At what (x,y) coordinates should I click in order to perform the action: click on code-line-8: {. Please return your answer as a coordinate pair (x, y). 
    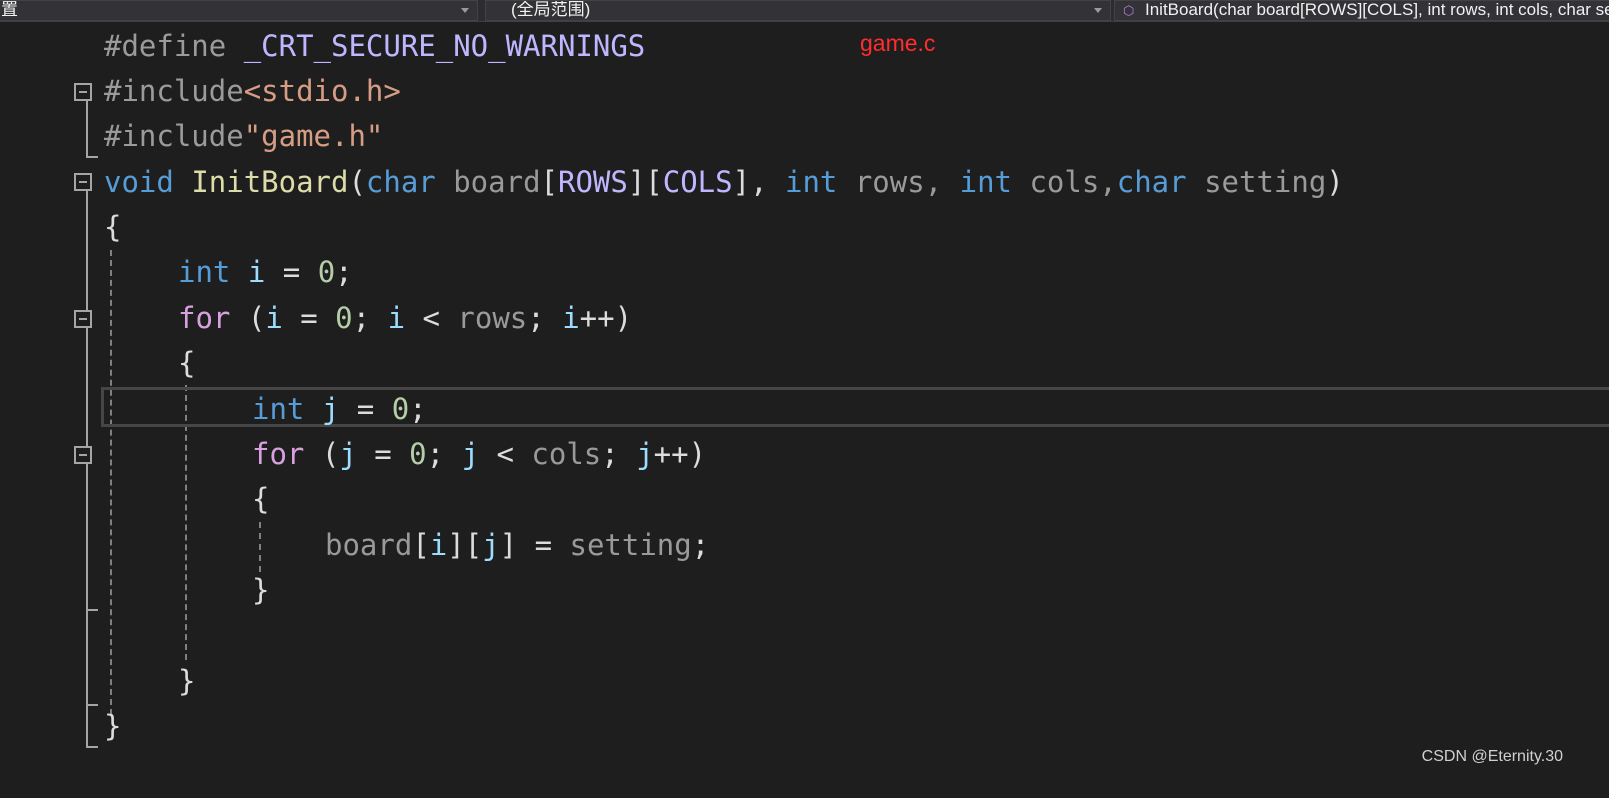
    Looking at the image, I should click on (186, 363).